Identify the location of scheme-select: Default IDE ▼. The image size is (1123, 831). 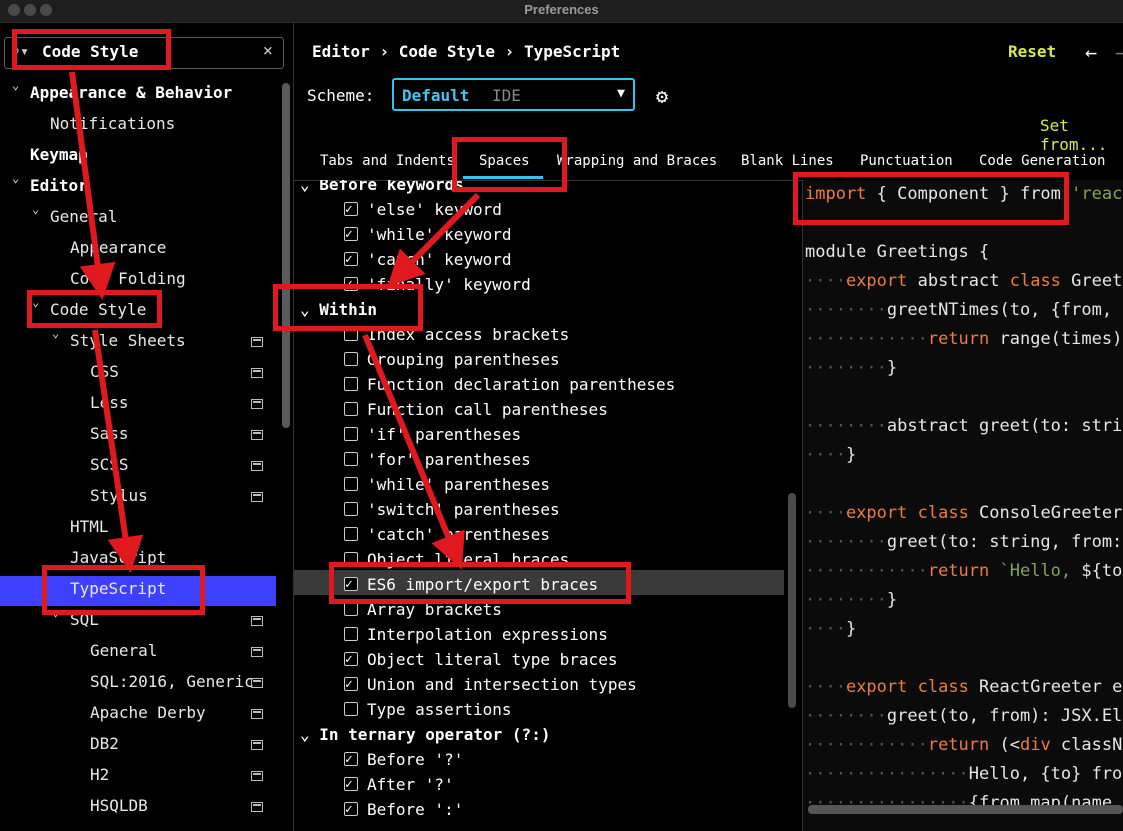
(513, 94).